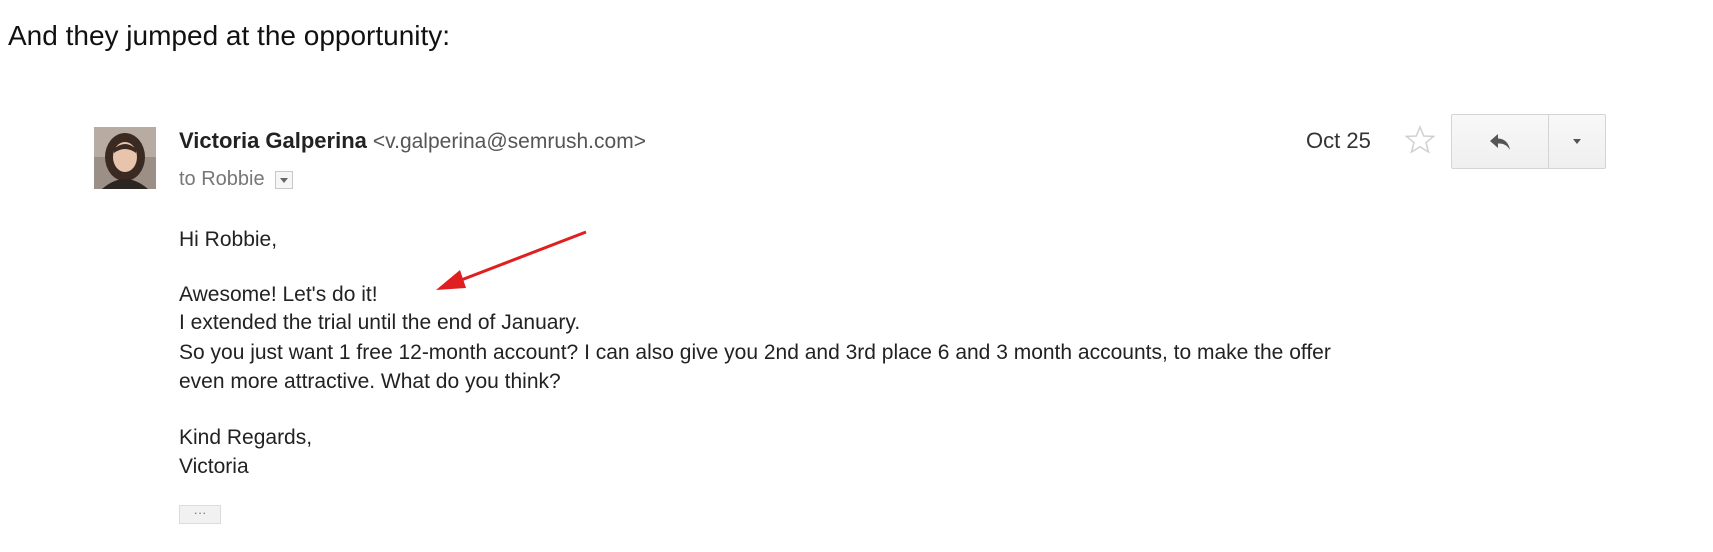  I want to click on reply-arrow-icon, so click(1500, 141).